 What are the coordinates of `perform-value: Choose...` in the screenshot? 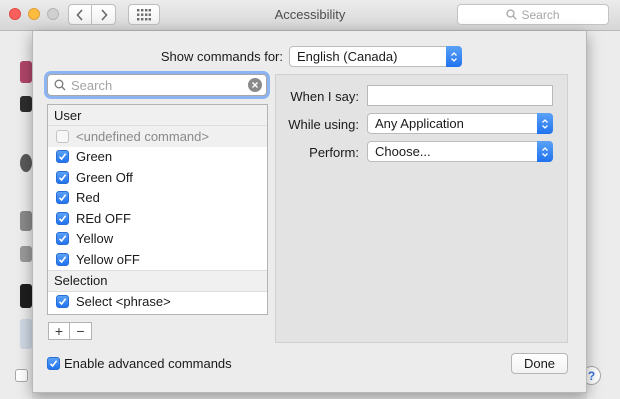 It's located at (403, 151).